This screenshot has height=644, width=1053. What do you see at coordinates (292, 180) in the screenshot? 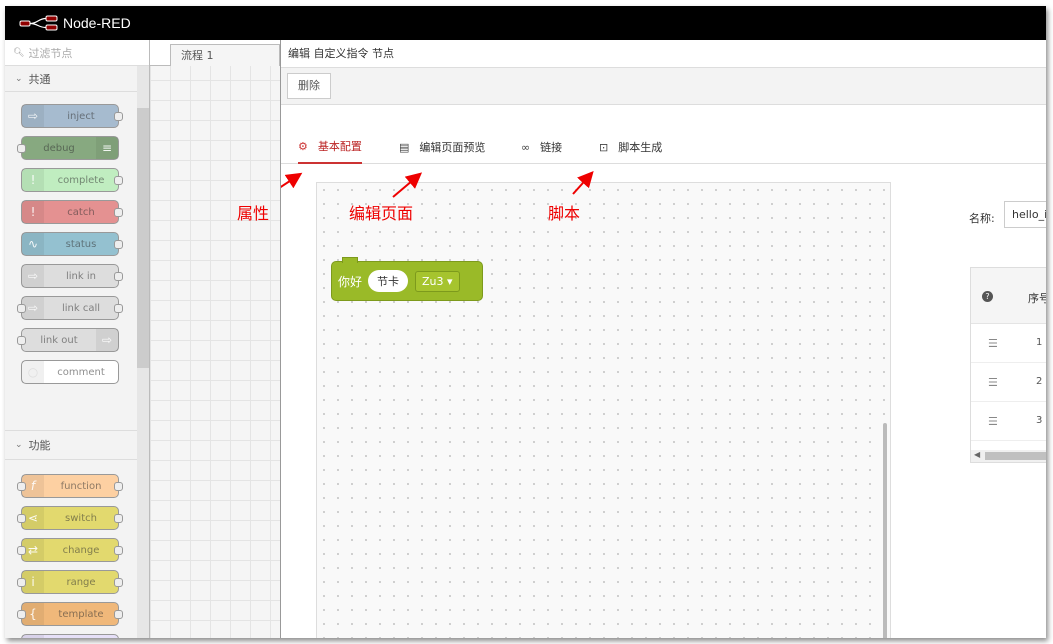
I see `arrow-to-basic-config` at bounding box center [292, 180].